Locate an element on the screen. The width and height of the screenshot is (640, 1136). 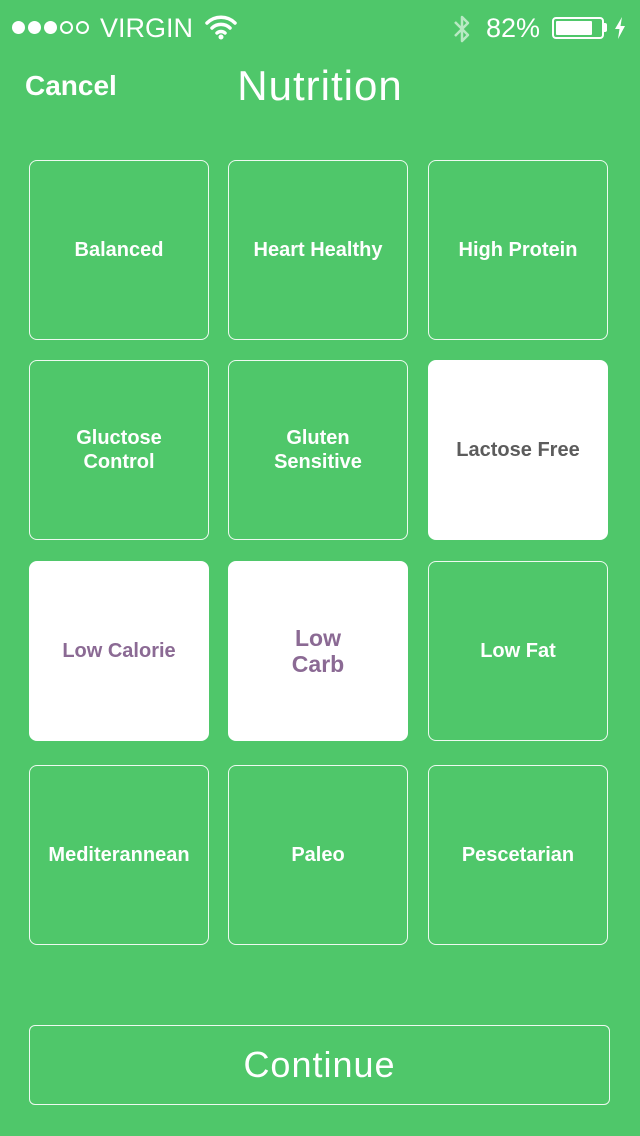
signal-strength-icon is located at coordinates (50, 27).